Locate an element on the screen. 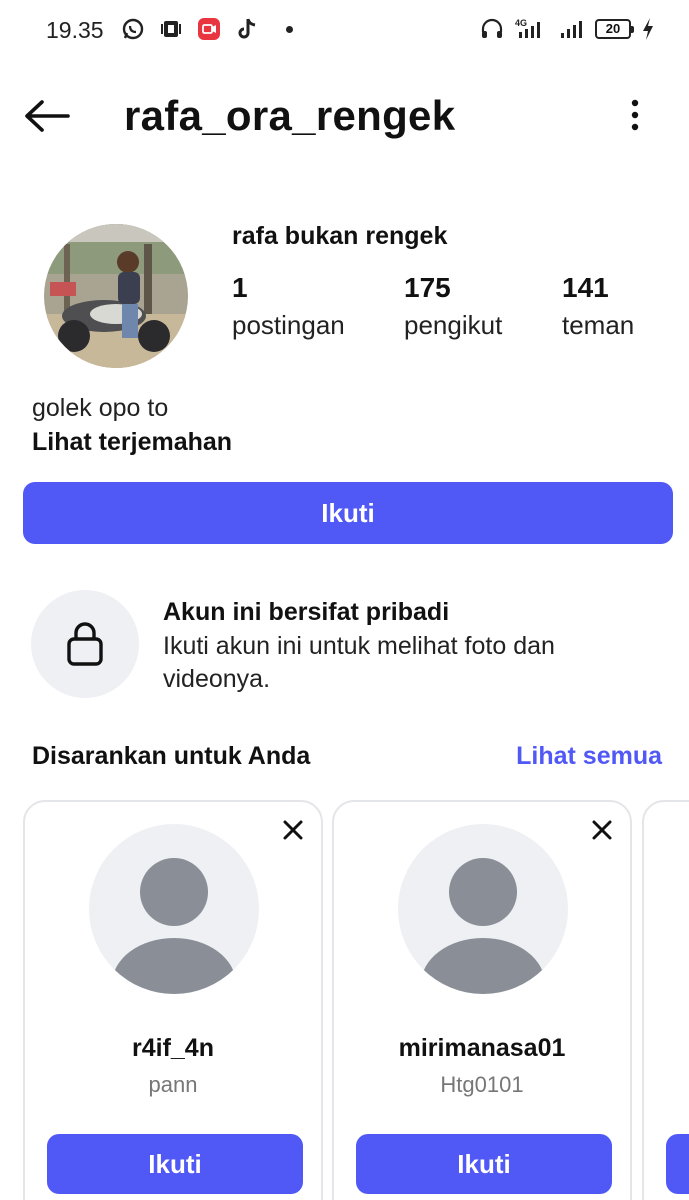 The height and width of the screenshot is (1200, 689). suggestion-card-partial is located at coordinates (665, 1000).